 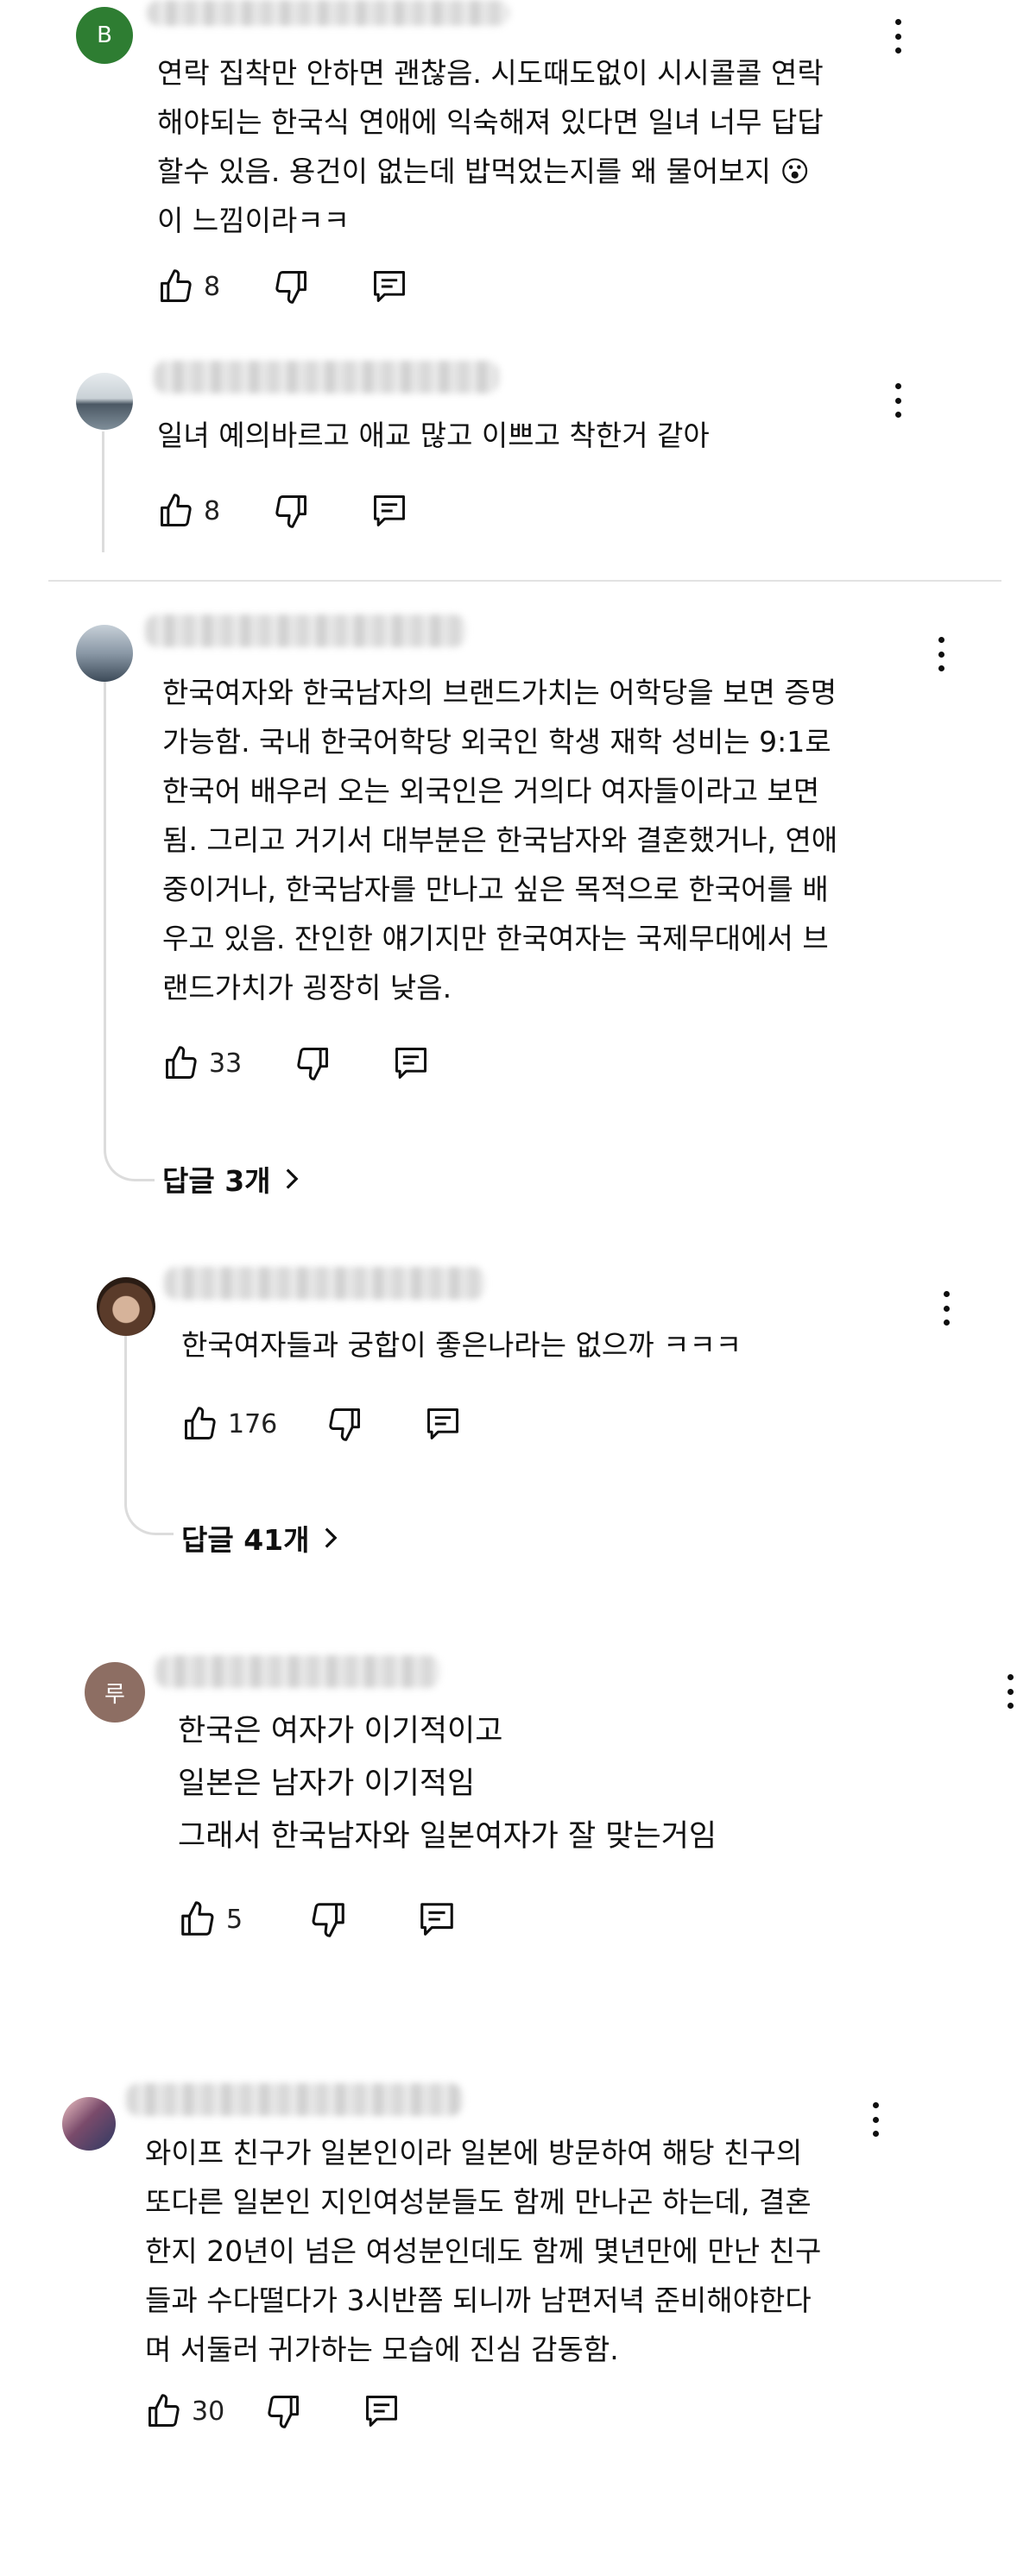 What do you see at coordinates (253, 1423) in the screenshot?
I see `like-count: 176` at bounding box center [253, 1423].